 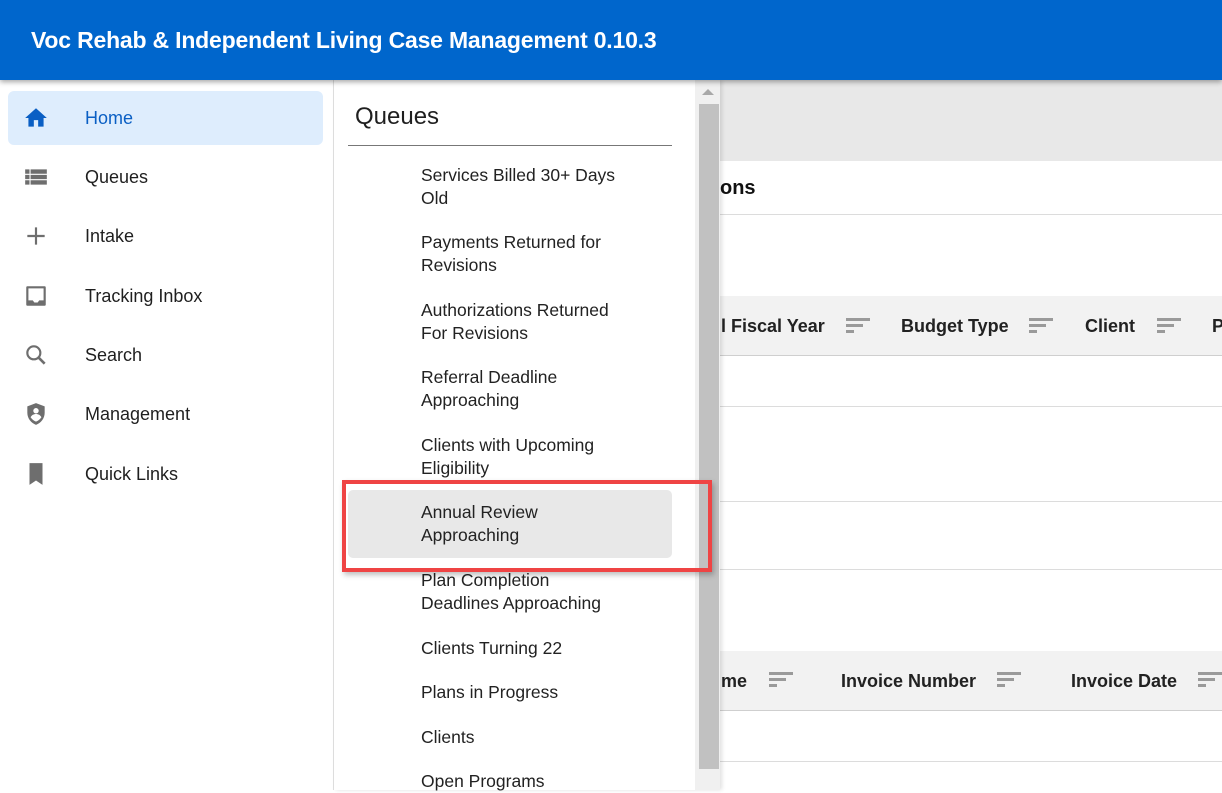 I want to click on queues-panel-title: Queues, so click(x=397, y=116).